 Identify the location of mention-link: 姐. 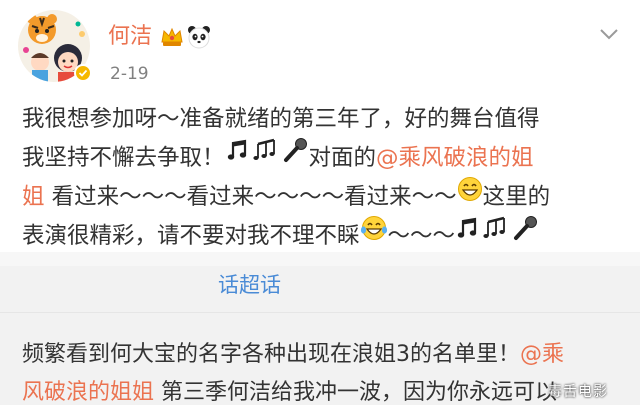
(33, 197).